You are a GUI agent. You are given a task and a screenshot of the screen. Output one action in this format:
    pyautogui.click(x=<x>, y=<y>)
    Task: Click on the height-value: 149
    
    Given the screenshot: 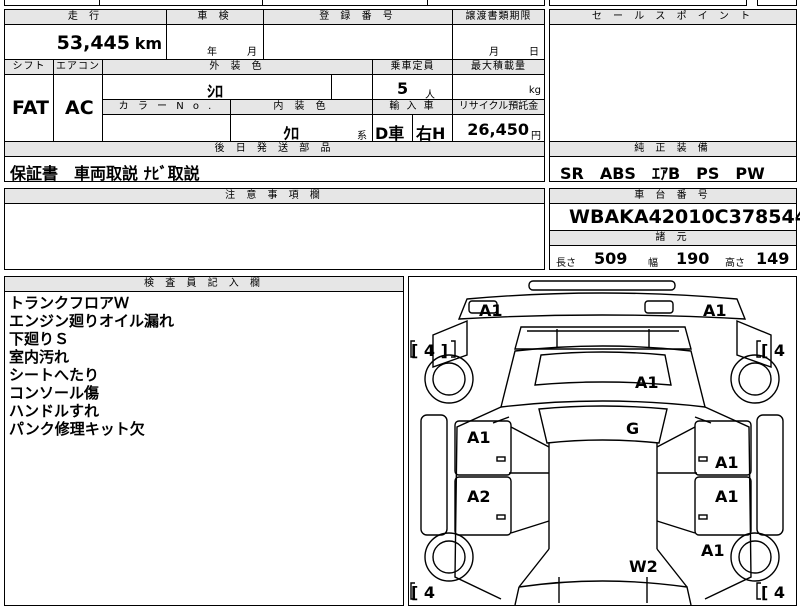 What is the action you would take?
    pyautogui.click(x=773, y=258)
    